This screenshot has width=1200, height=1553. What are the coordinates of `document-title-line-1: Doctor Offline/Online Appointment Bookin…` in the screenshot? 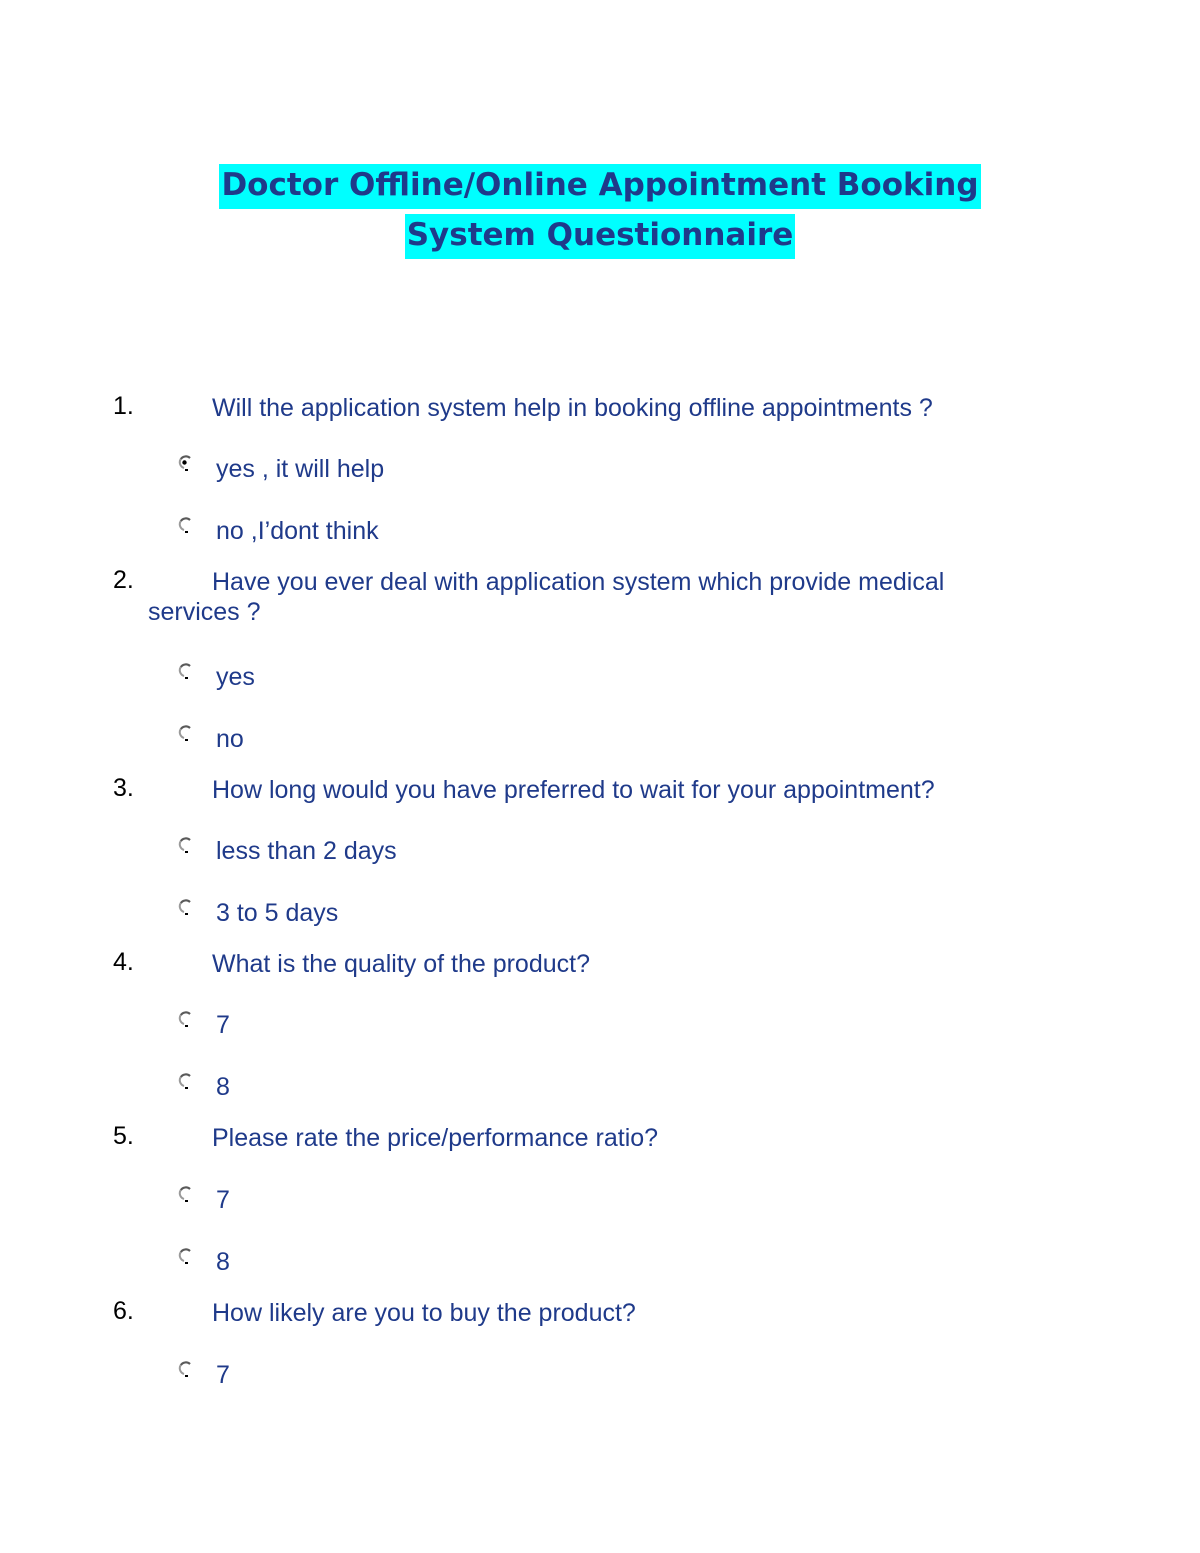 It's located at (600, 186).